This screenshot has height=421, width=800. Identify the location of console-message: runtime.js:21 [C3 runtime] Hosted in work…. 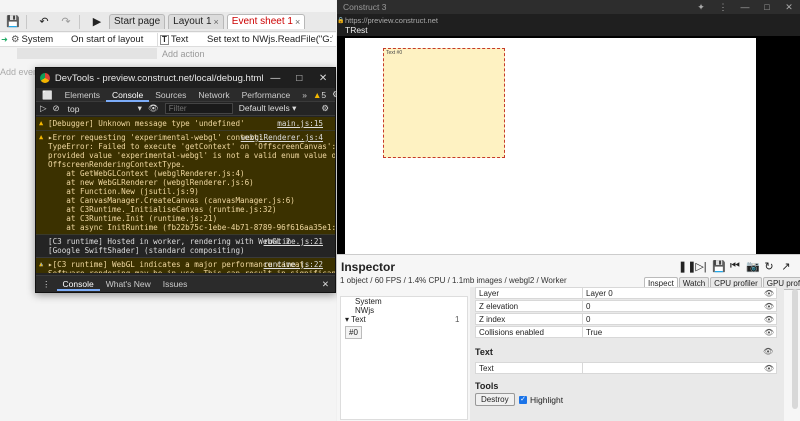
(185, 246).